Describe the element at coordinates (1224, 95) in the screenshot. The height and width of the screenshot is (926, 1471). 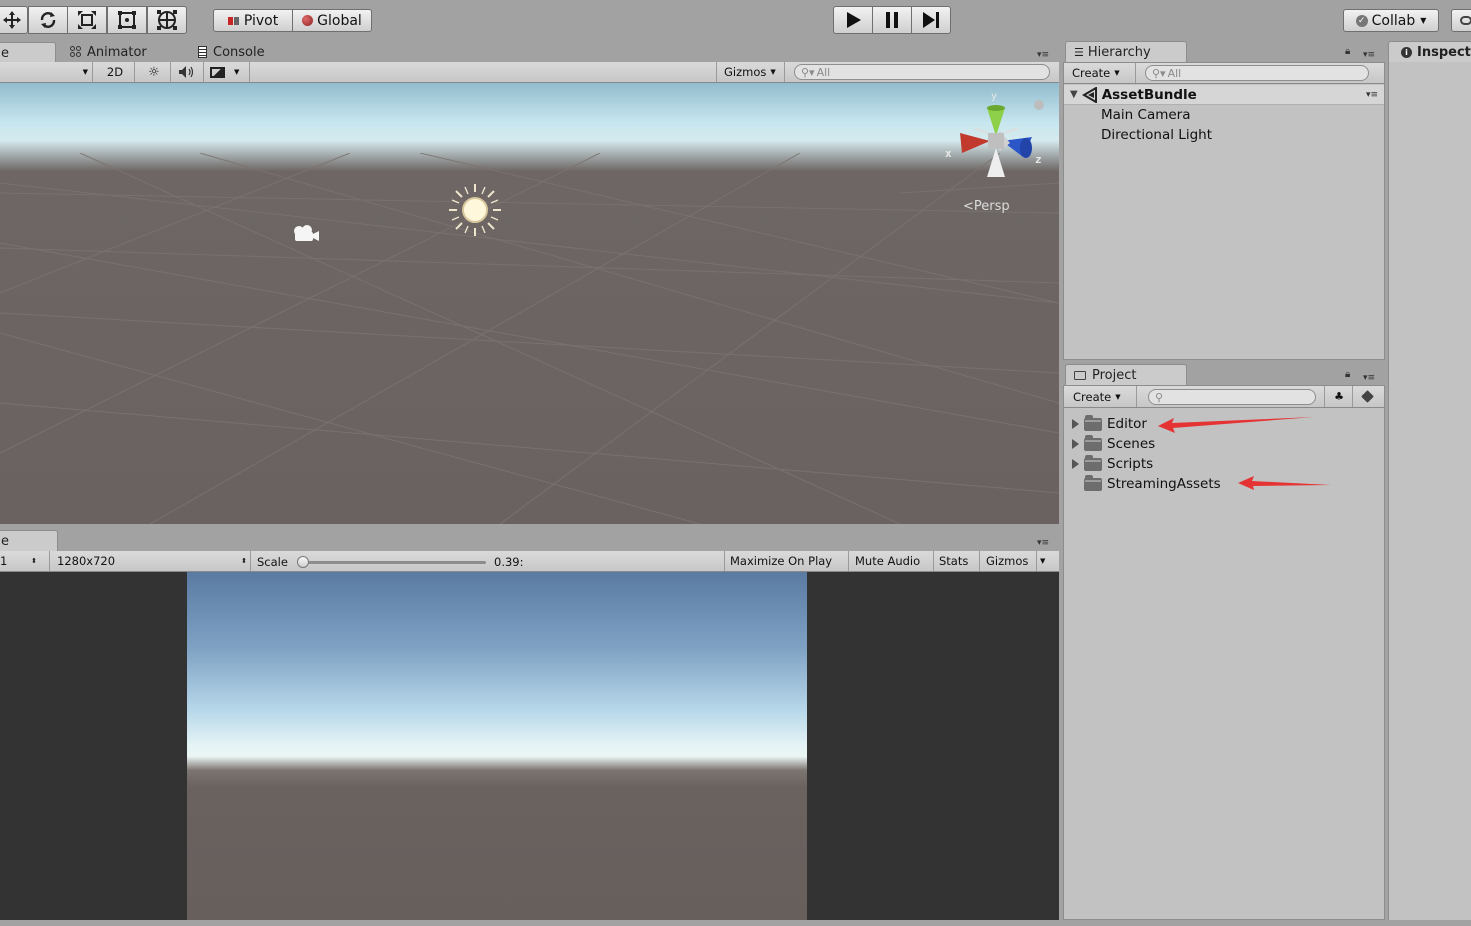
I see `scene-row: ▼ AssetBundle ▾≡` at that location.